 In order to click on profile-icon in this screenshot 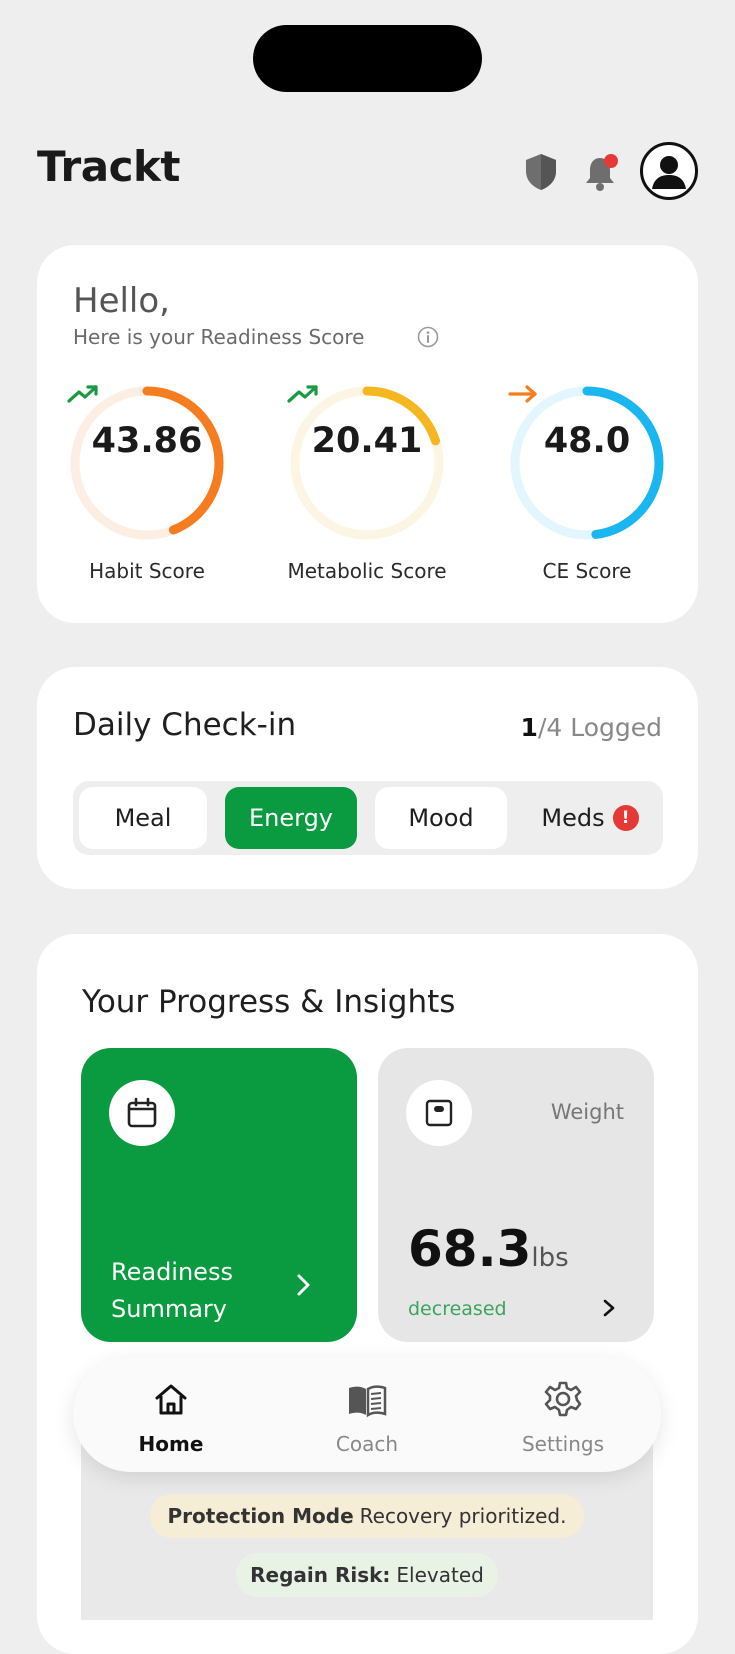, I will do `click(669, 172)`.